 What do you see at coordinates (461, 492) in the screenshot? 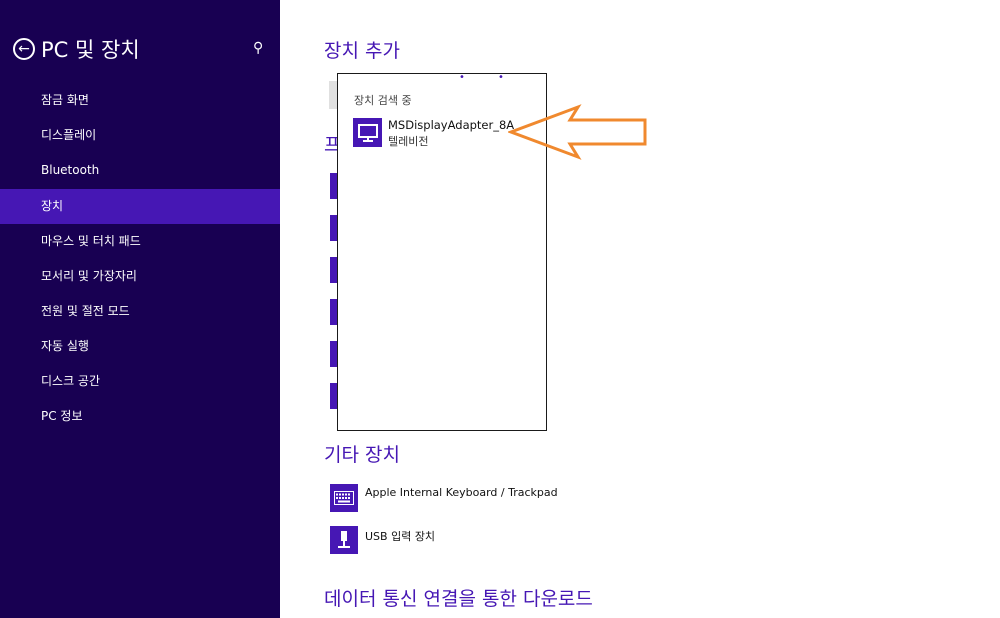
I see `device-label-keyboard: Apple Internal Keyboard / Trackpad` at bounding box center [461, 492].